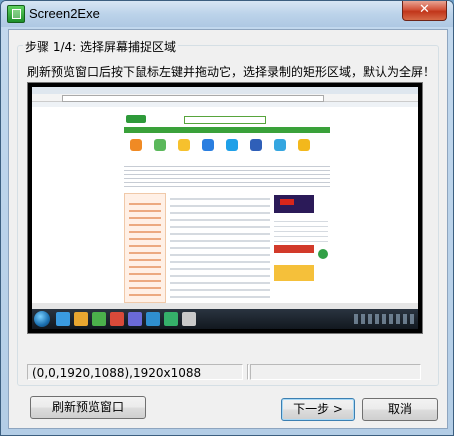 The image size is (454, 436). I want to click on close-button: ✕, so click(424, 11).